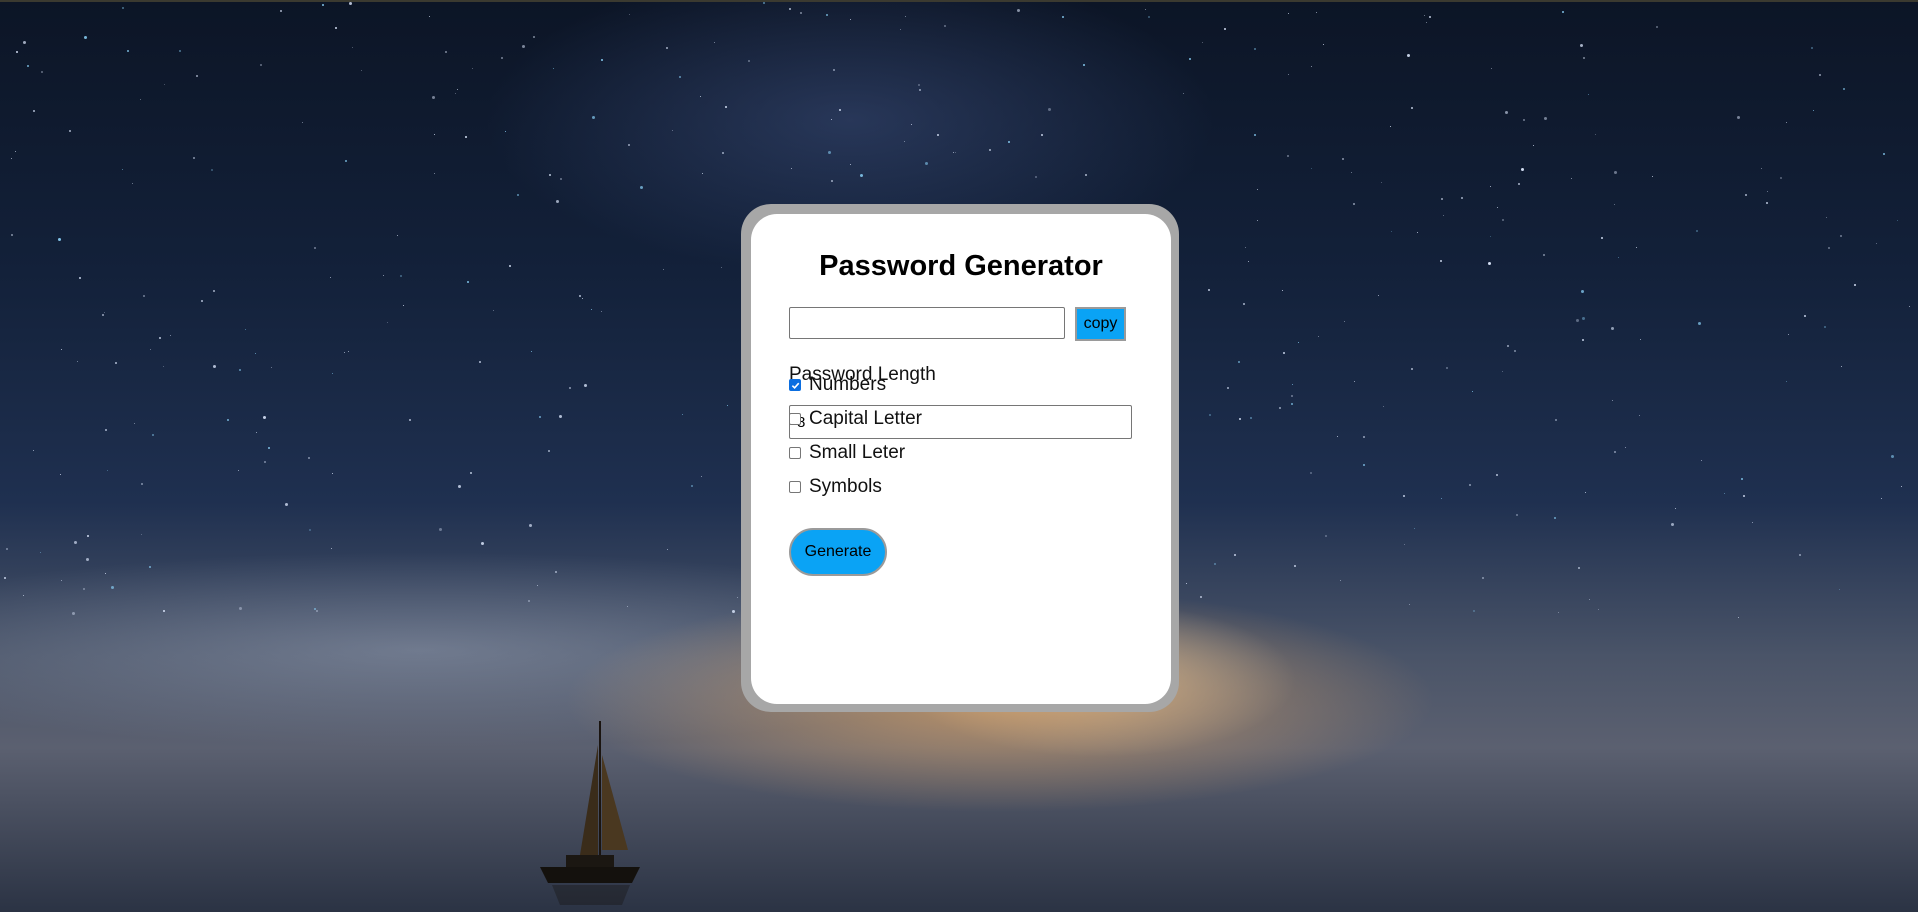 The image size is (1918, 915). What do you see at coordinates (1100, 324) in the screenshot?
I see `copy-button: copy` at bounding box center [1100, 324].